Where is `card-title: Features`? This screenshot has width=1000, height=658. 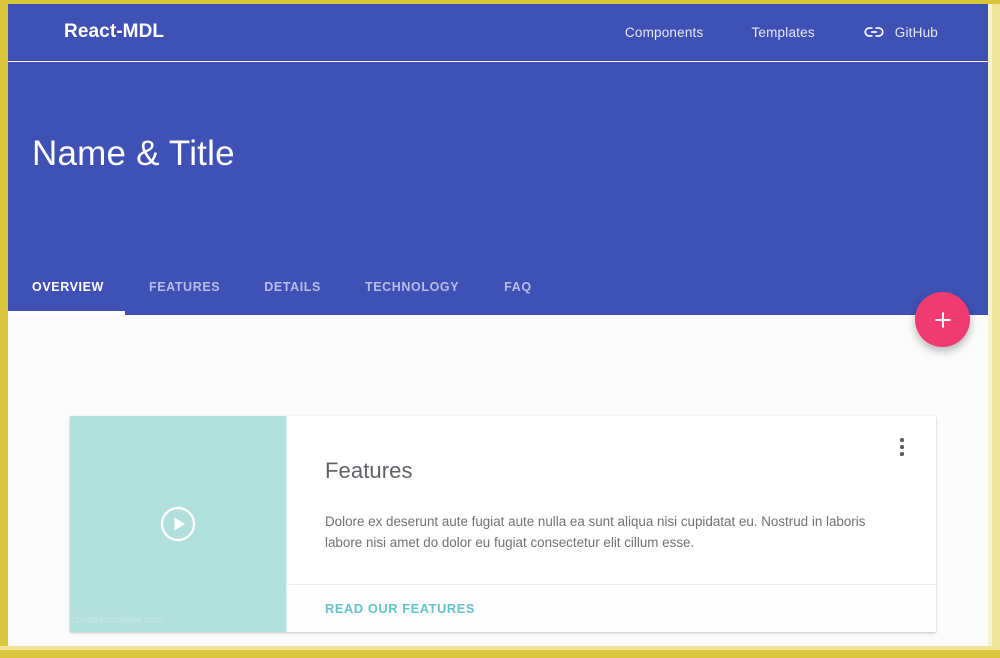 card-title: Features is located at coordinates (369, 470).